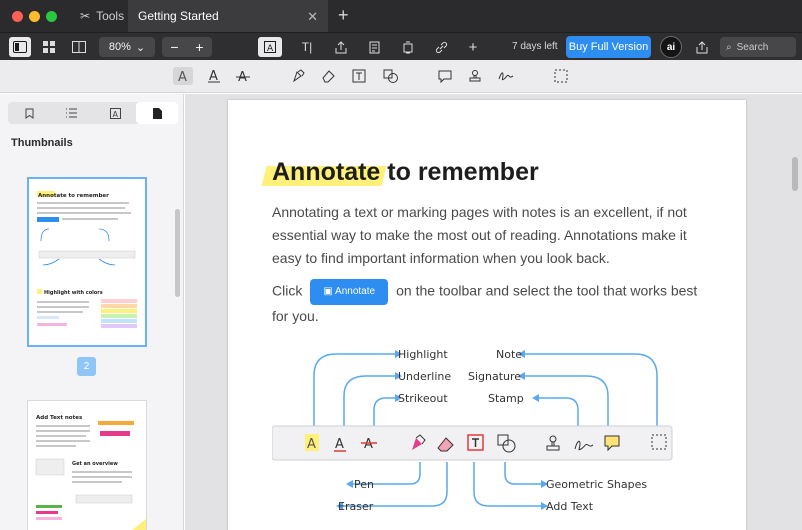 This screenshot has height=530, width=802. I want to click on stamp-icon, so click(475, 76).